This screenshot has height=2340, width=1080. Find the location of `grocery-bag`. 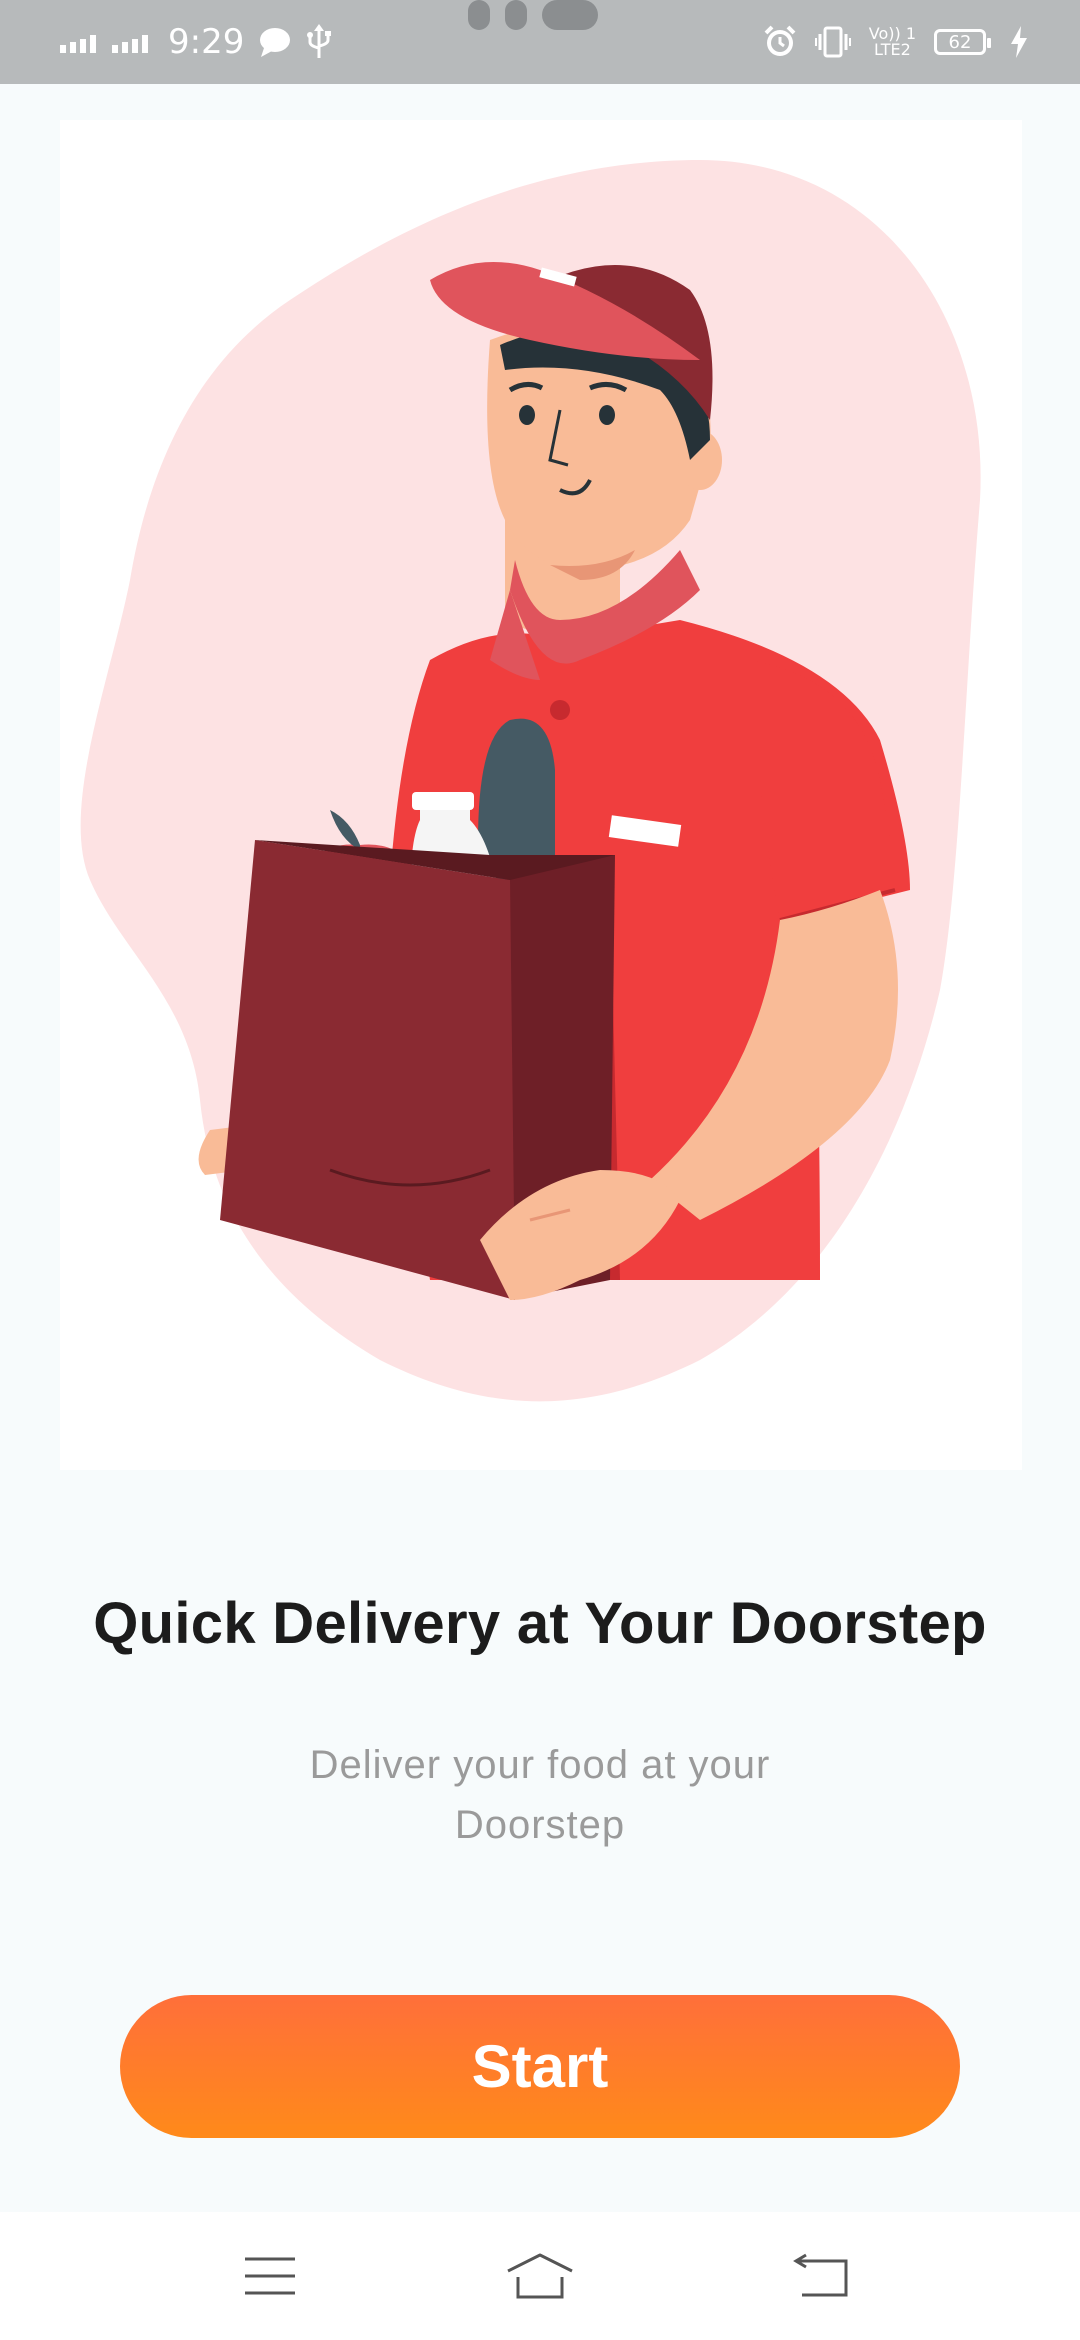

grocery-bag is located at coordinates (367, 1070).